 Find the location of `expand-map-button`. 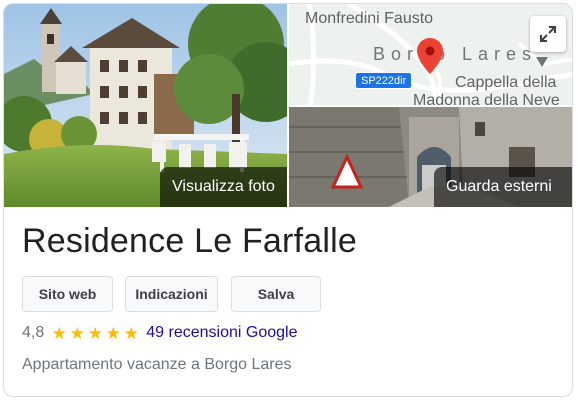

expand-map-button is located at coordinates (548, 34).